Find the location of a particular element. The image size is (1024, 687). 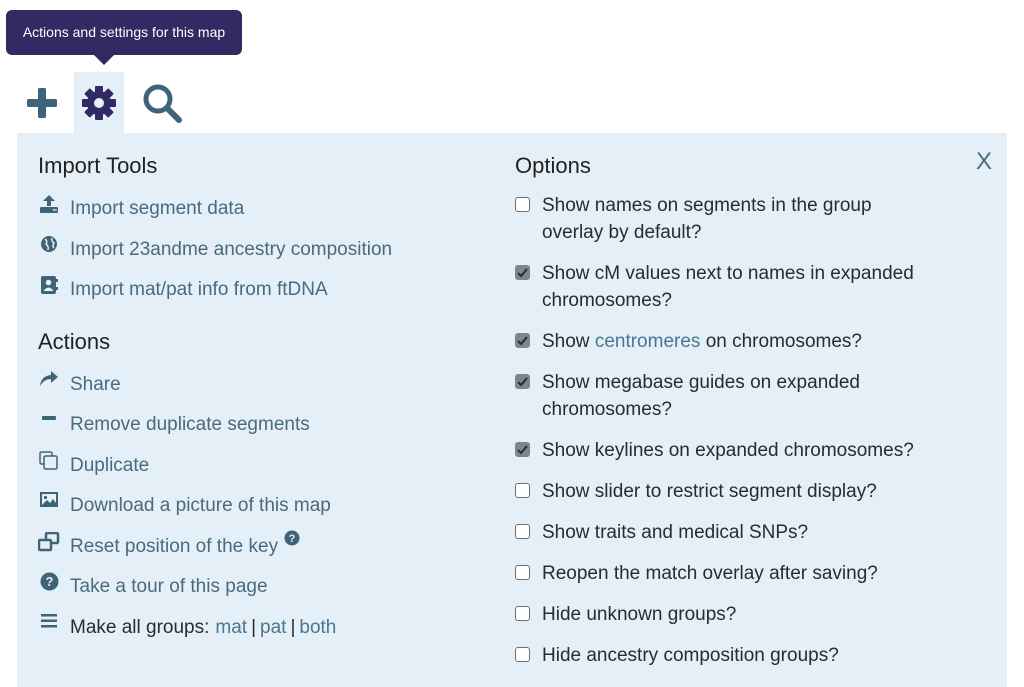

upload-icon is located at coordinates (49, 205).